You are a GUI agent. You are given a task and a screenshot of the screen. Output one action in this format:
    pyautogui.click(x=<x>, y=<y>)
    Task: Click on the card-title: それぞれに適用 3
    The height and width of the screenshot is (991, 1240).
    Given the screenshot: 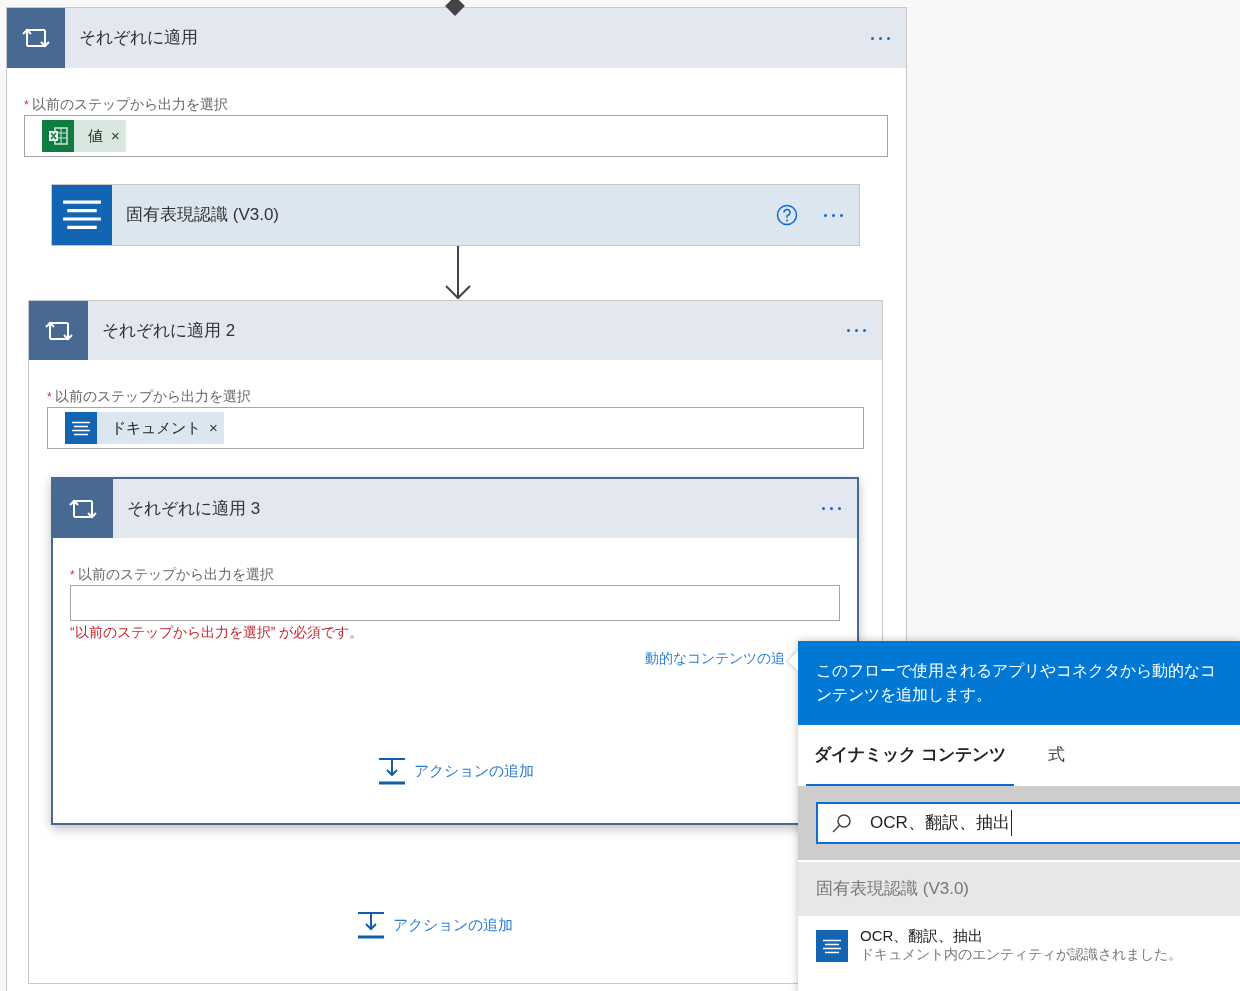 What is the action you would take?
    pyautogui.click(x=194, y=508)
    